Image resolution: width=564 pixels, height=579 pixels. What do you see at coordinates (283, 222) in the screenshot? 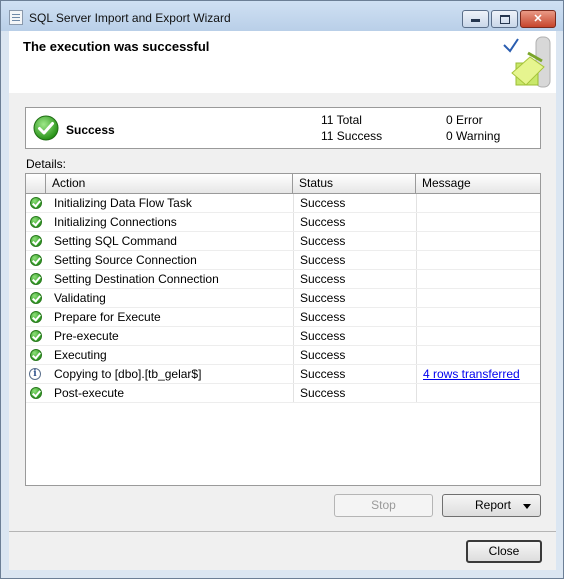
I see `table-row: Initializing Connections Success` at bounding box center [283, 222].